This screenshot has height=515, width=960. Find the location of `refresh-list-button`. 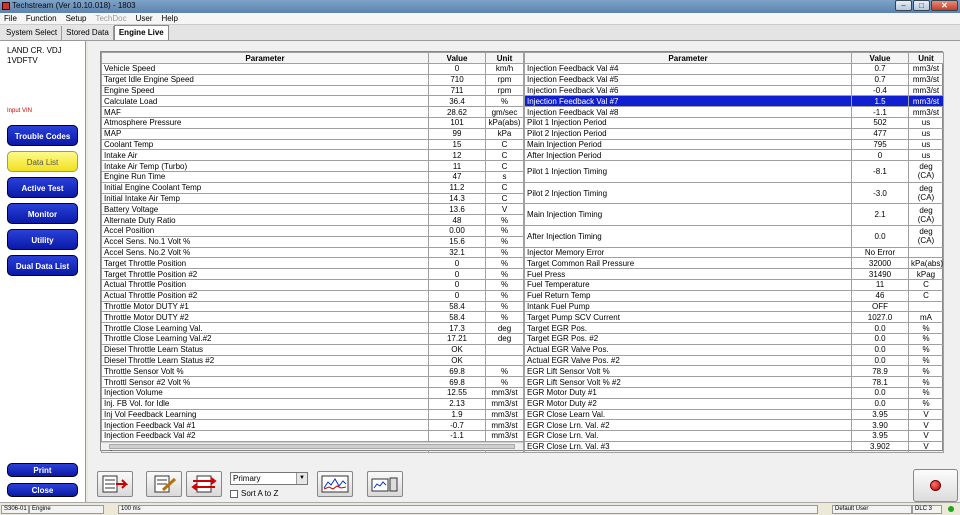

refresh-list-button is located at coordinates (204, 484).